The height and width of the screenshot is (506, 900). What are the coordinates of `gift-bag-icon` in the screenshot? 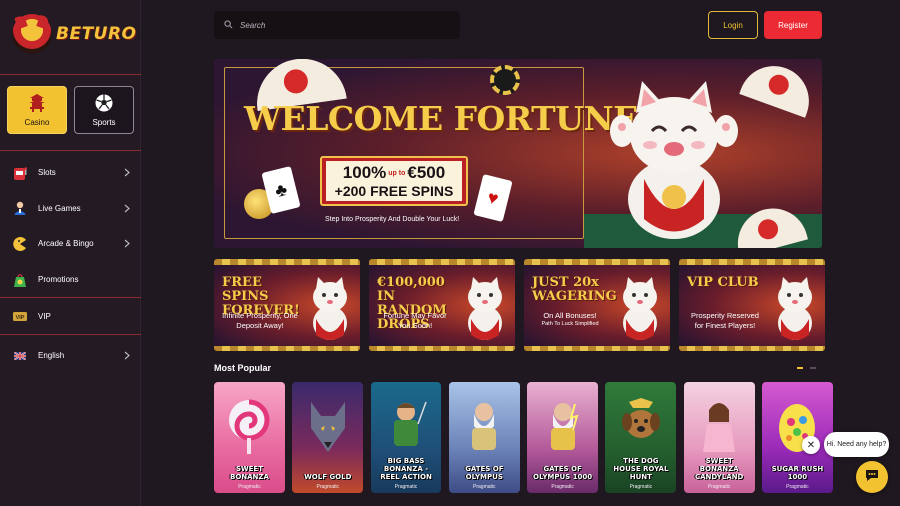 It's located at (20, 280).